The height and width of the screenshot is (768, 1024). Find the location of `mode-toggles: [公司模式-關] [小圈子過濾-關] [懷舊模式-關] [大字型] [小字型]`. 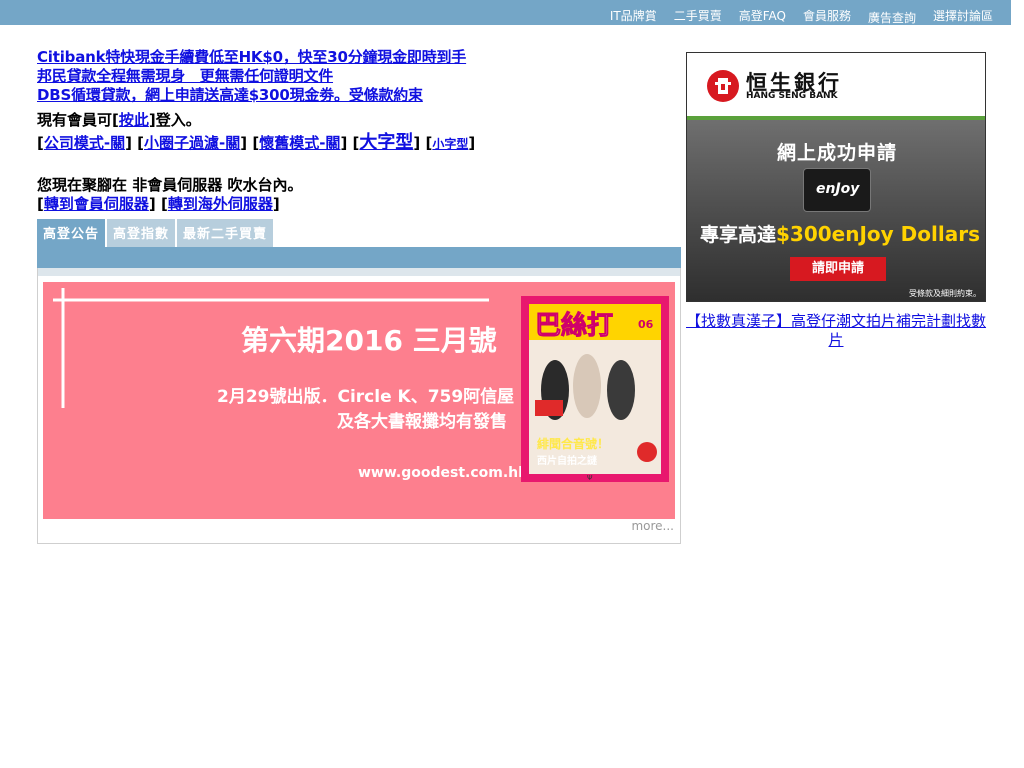

mode-toggles: [公司模式-關] [小圈子過濾-關] [懷舊模式-關] [大字型] [小字型] is located at coordinates (256, 142).